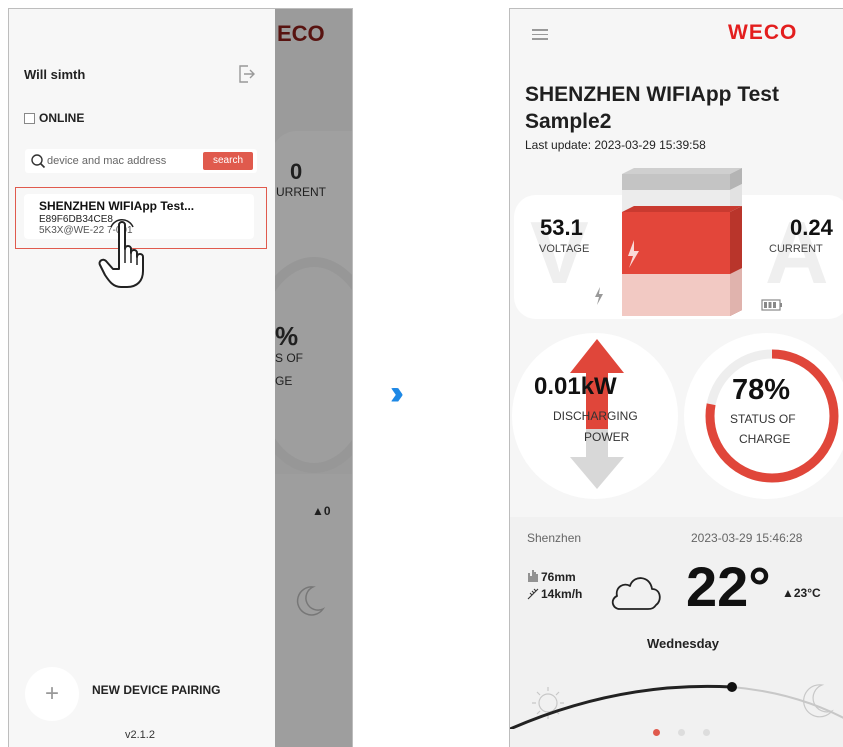 This screenshot has width=843, height=747. I want to click on rain-value: 76mm, so click(558, 577).